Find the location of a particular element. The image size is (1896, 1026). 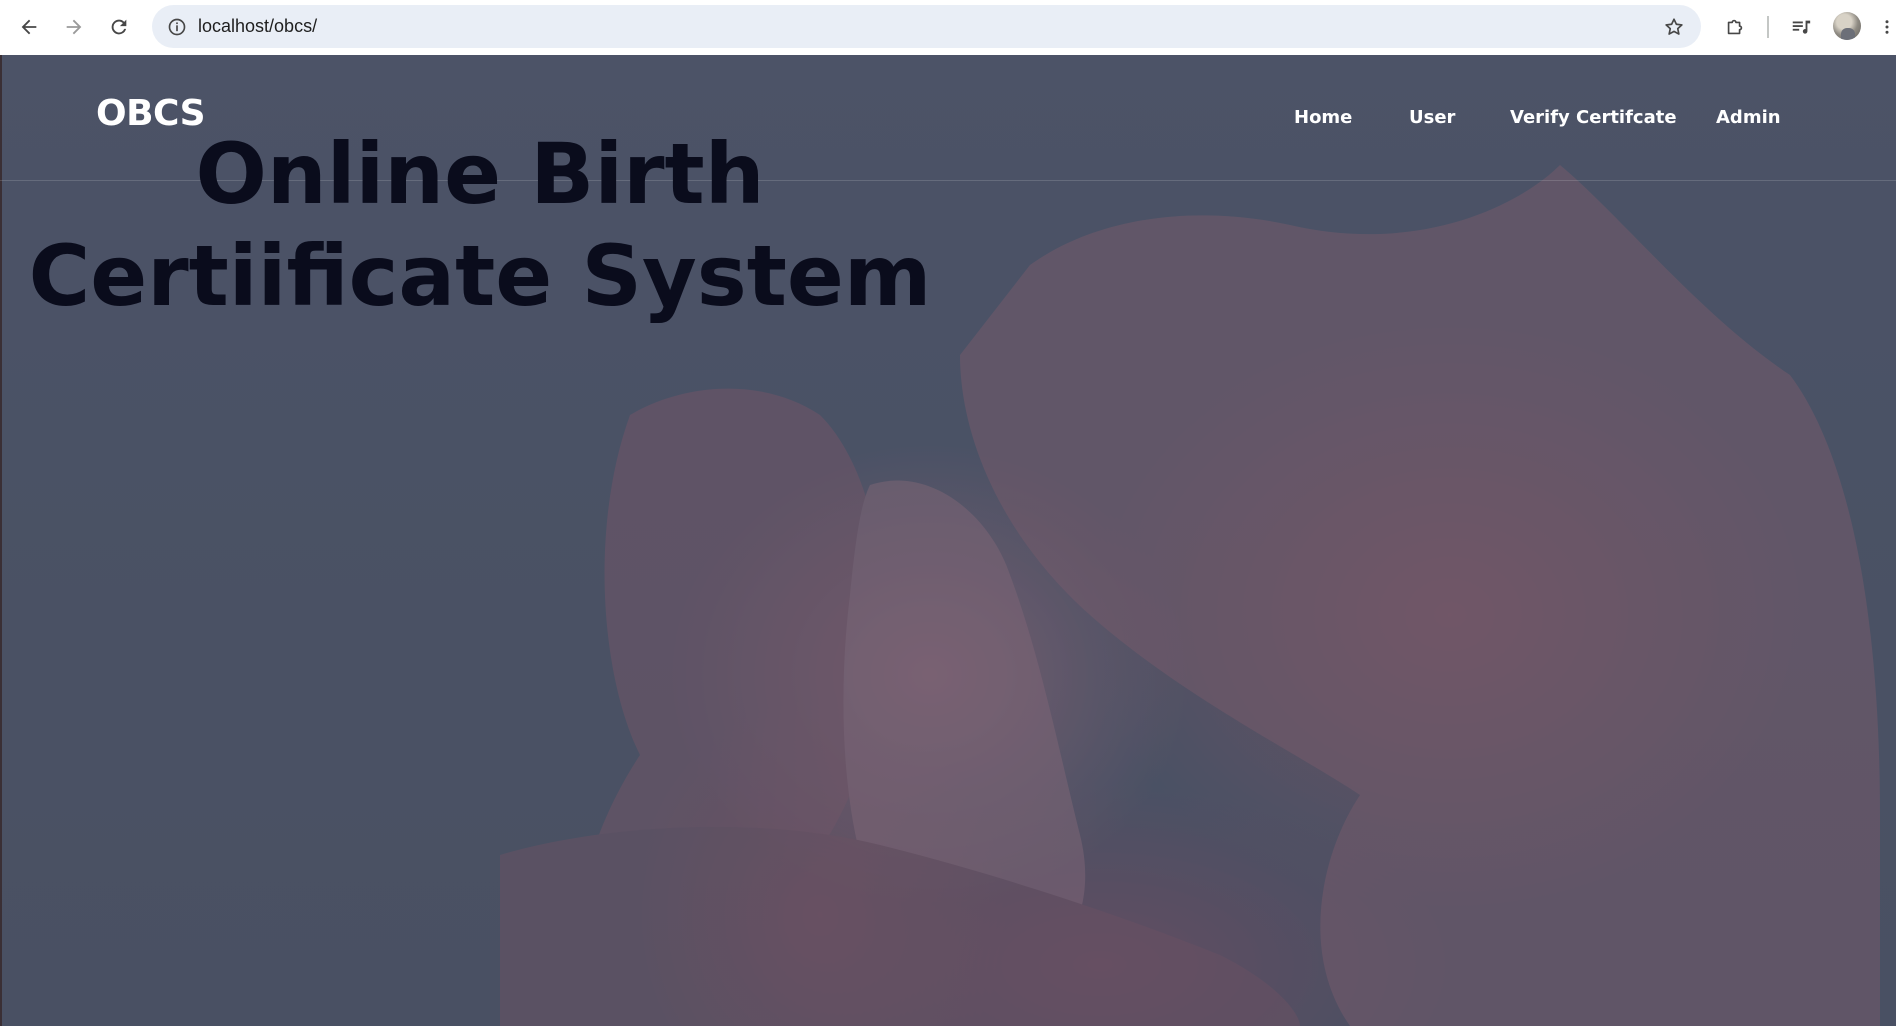

media-queue-button is located at coordinates (1801, 27).